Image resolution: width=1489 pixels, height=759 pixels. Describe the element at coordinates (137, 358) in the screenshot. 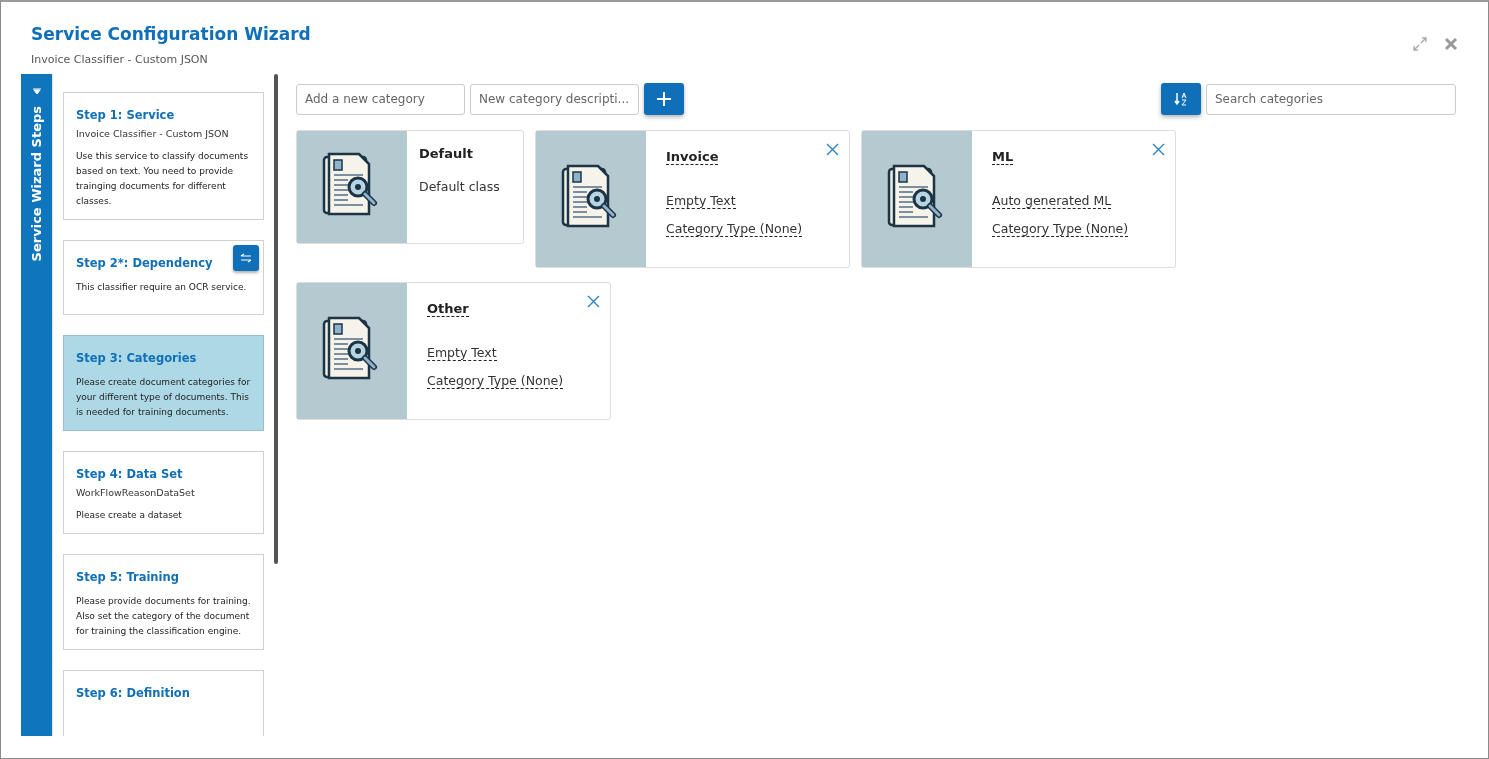

I see `step-title: Step 3: Categories` at that location.